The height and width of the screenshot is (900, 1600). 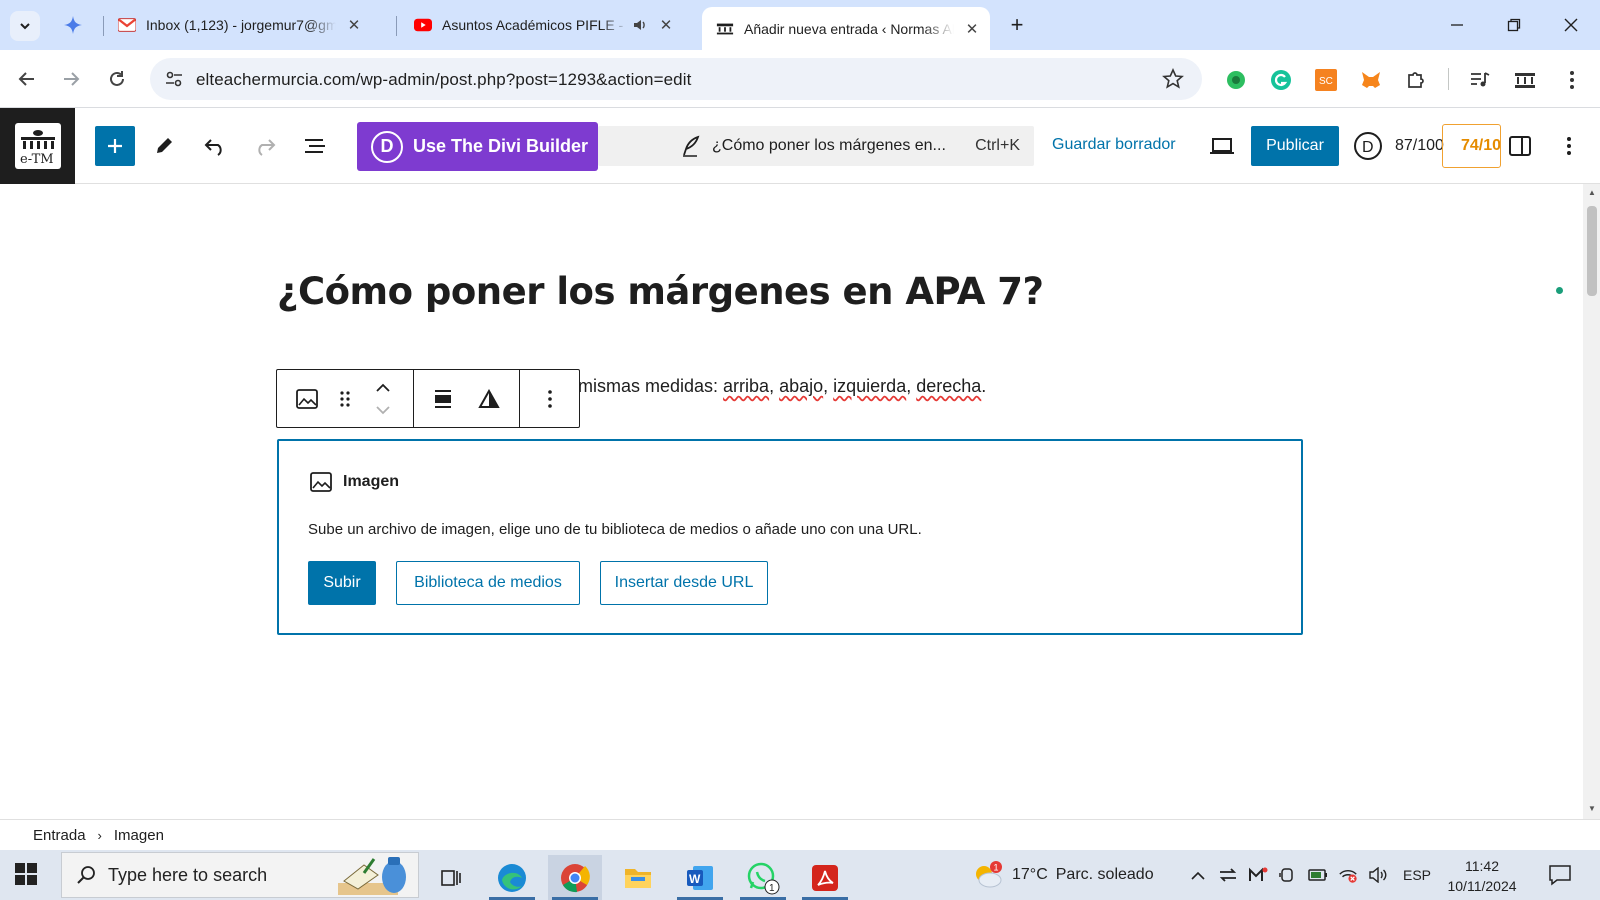 What do you see at coordinates (1480, 80) in the screenshot?
I see `media-controls-icon` at bounding box center [1480, 80].